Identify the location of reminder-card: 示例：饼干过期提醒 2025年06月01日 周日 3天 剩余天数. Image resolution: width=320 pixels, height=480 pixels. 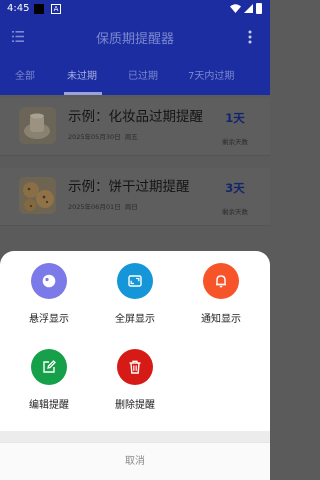
(135, 197).